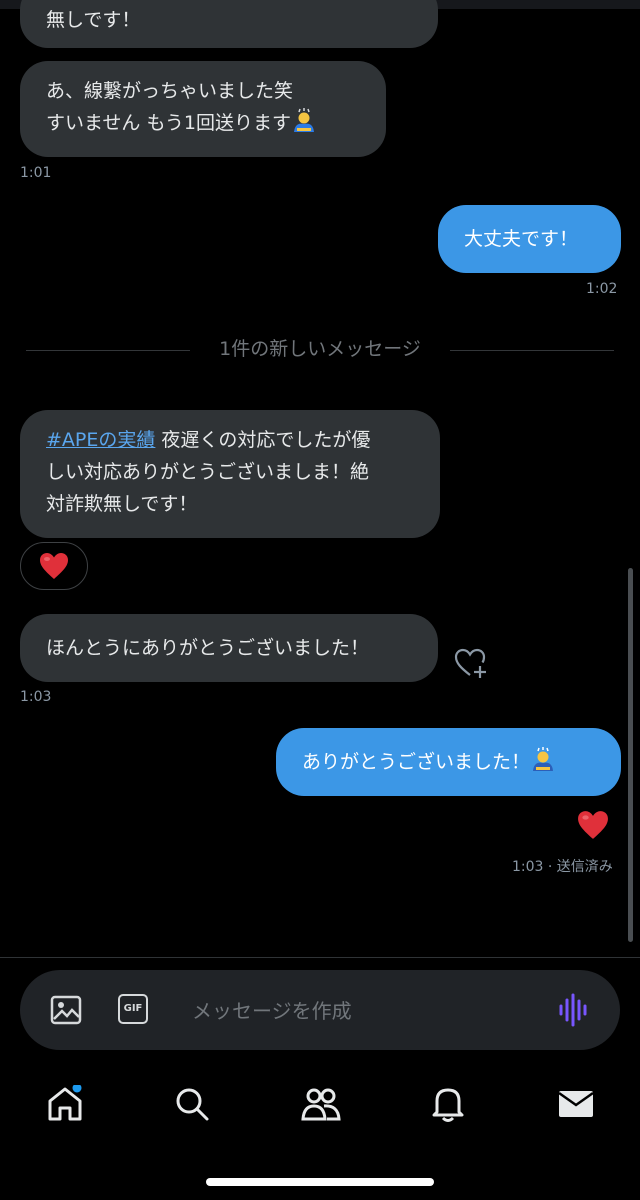 This screenshot has width=640, height=1200. What do you see at coordinates (208, 440) in the screenshot?
I see `message-text-line: #APEの実績 夜遅くの対応でしたが優` at bounding box center [208, 440].